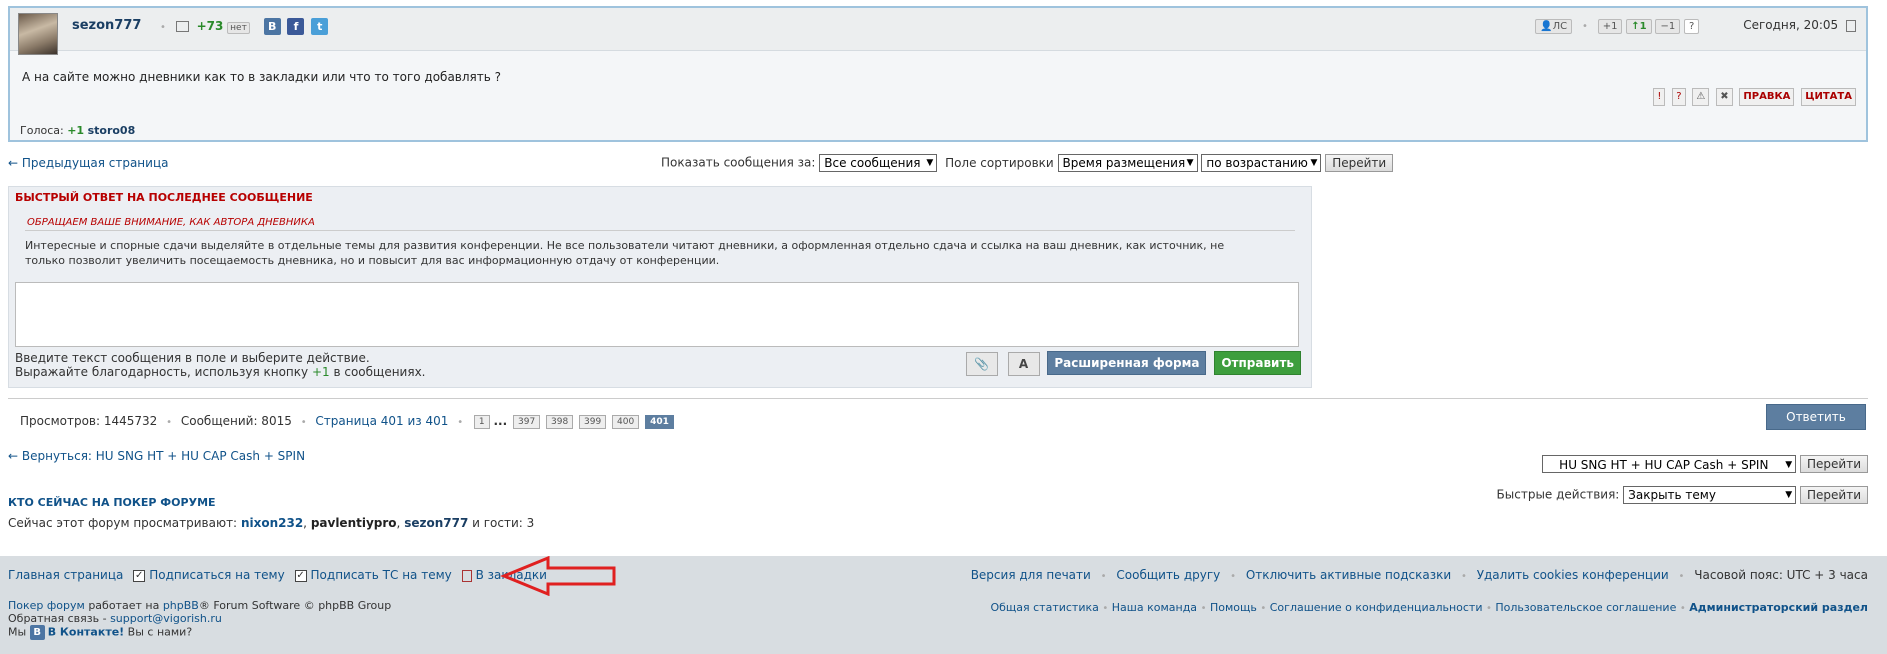  What do you see at coordinates (1257, 363) in the screenshot?
I see `send-button: Отправить` at bounding box center [1257, 363].